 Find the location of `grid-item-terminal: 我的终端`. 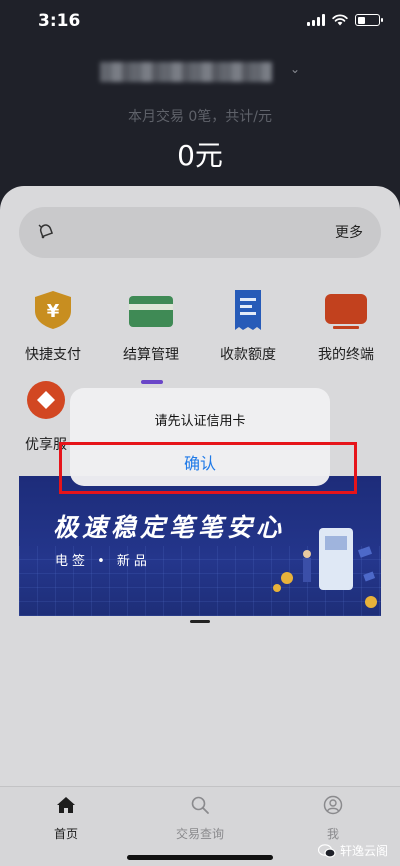

grid-item-terminal: 我的终端 is located at coordinates (346, 327).